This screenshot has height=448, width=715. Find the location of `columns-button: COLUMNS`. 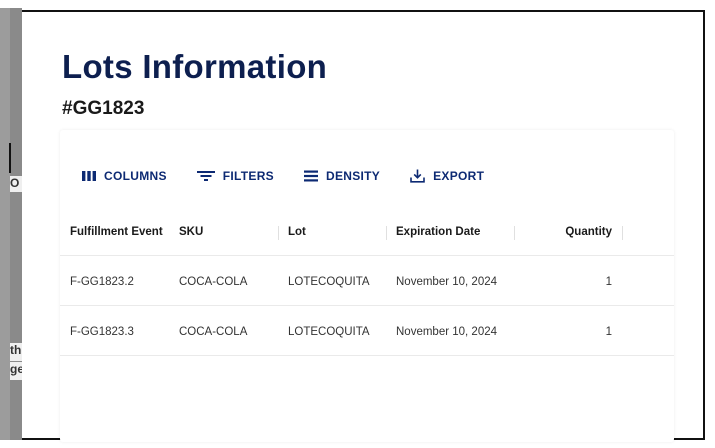

columns-button: COLUMNS is located at coordinates (124, 176).